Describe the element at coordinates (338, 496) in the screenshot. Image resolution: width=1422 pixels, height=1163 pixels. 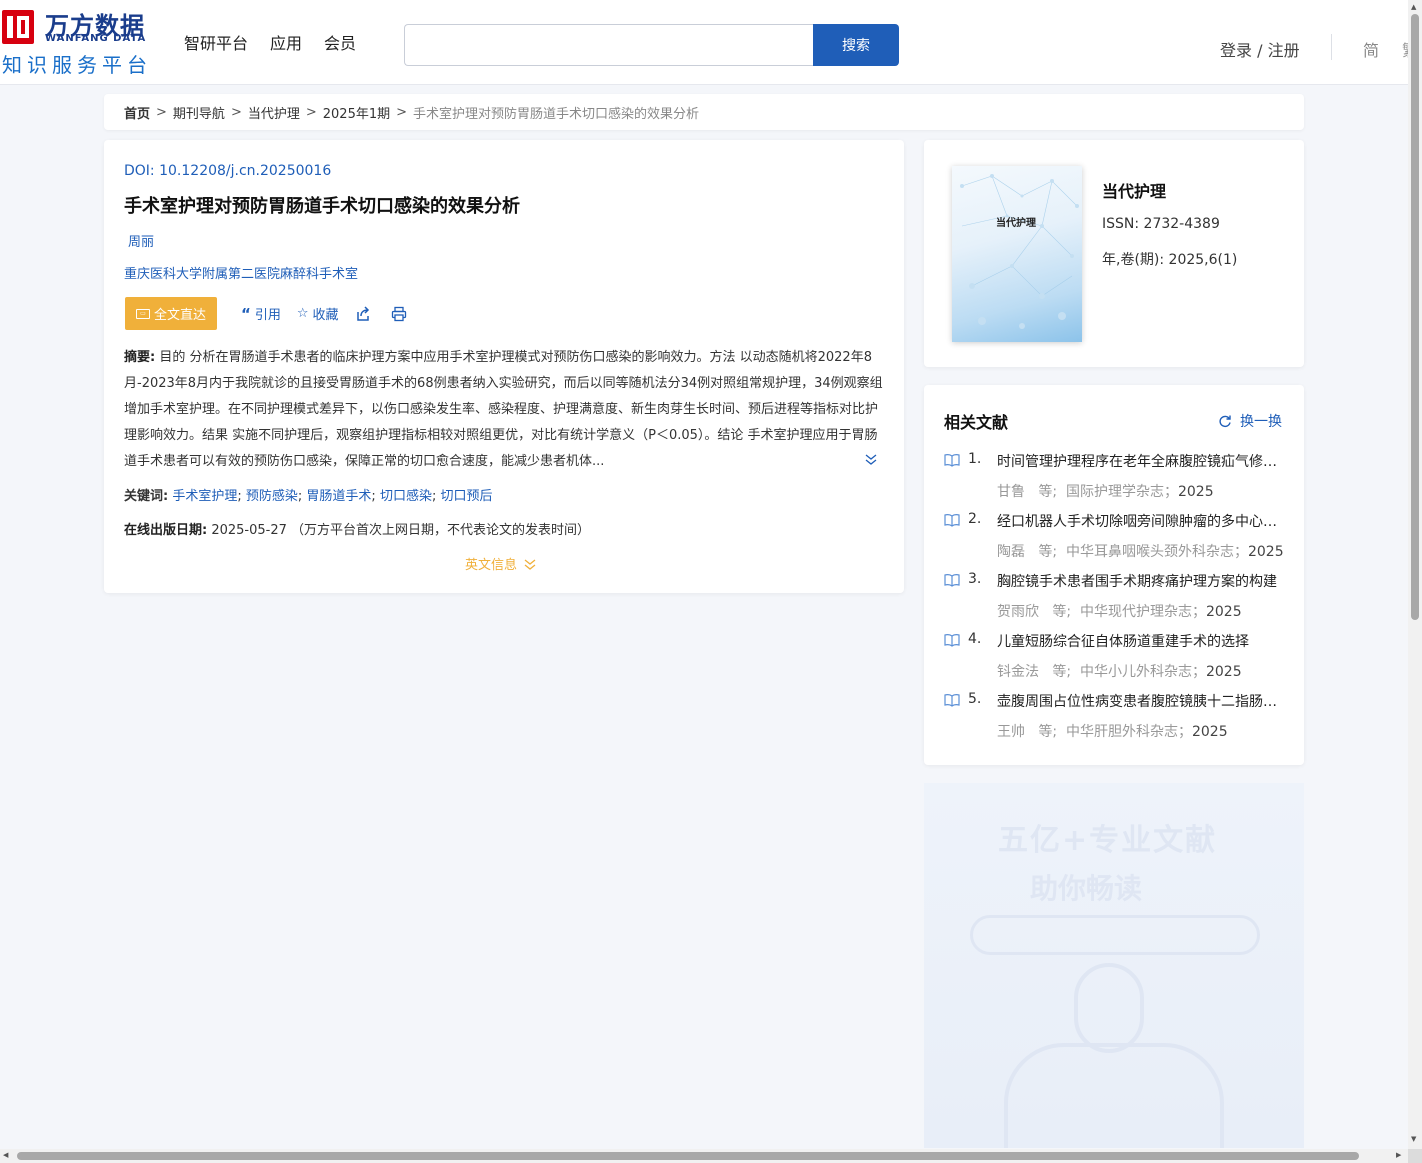
I see `keyword-link: 胃肠道手术` at that location.